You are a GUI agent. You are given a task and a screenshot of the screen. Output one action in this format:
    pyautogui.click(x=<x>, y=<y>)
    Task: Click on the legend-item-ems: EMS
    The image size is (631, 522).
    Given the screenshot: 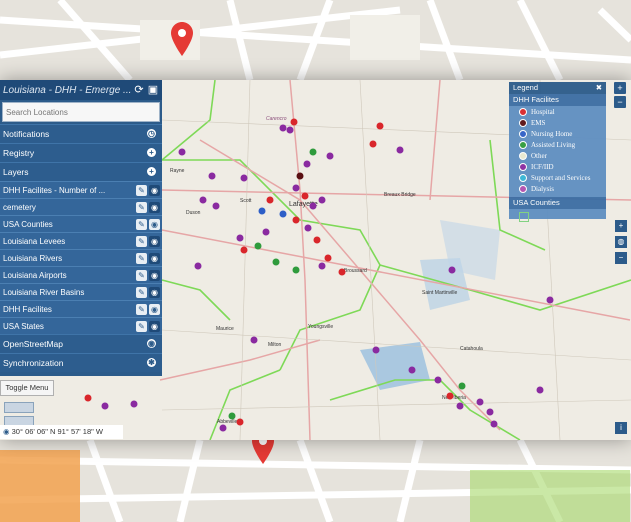 What is the action you would take?
    pyautogui.click(x=557, y=122)
    